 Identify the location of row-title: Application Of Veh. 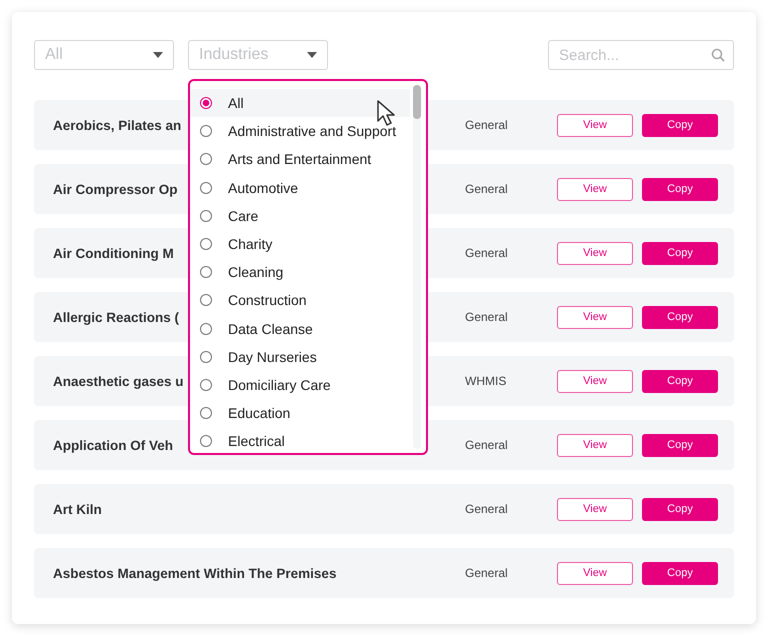
(113, 445).